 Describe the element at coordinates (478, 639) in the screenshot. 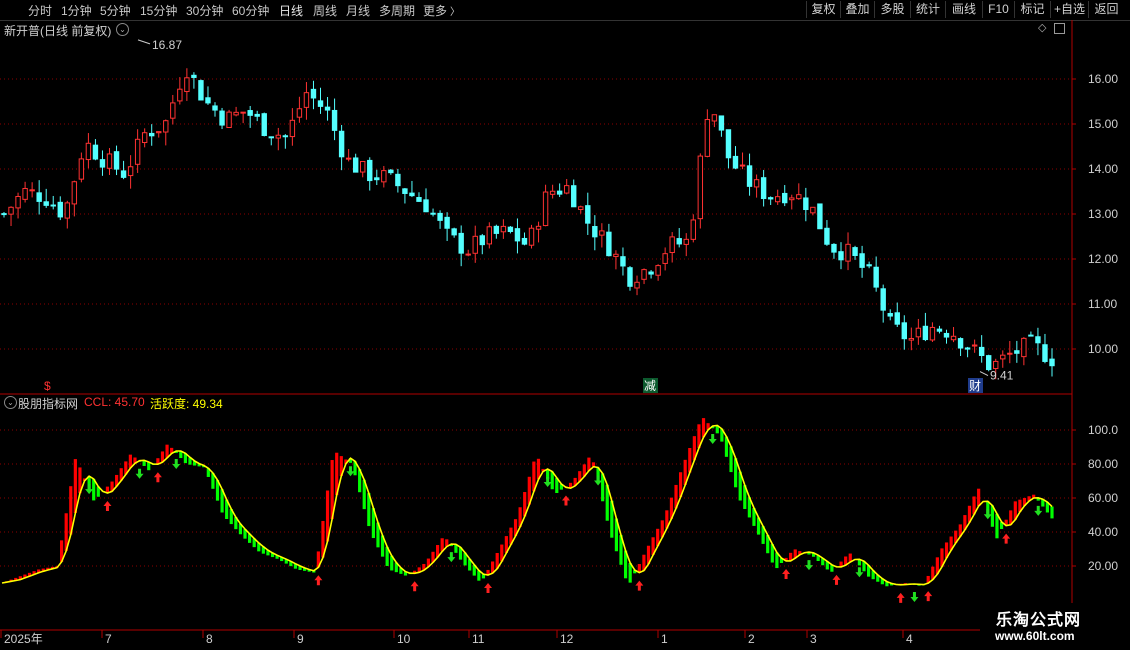

I see `date-axis-label: 11` at that location.